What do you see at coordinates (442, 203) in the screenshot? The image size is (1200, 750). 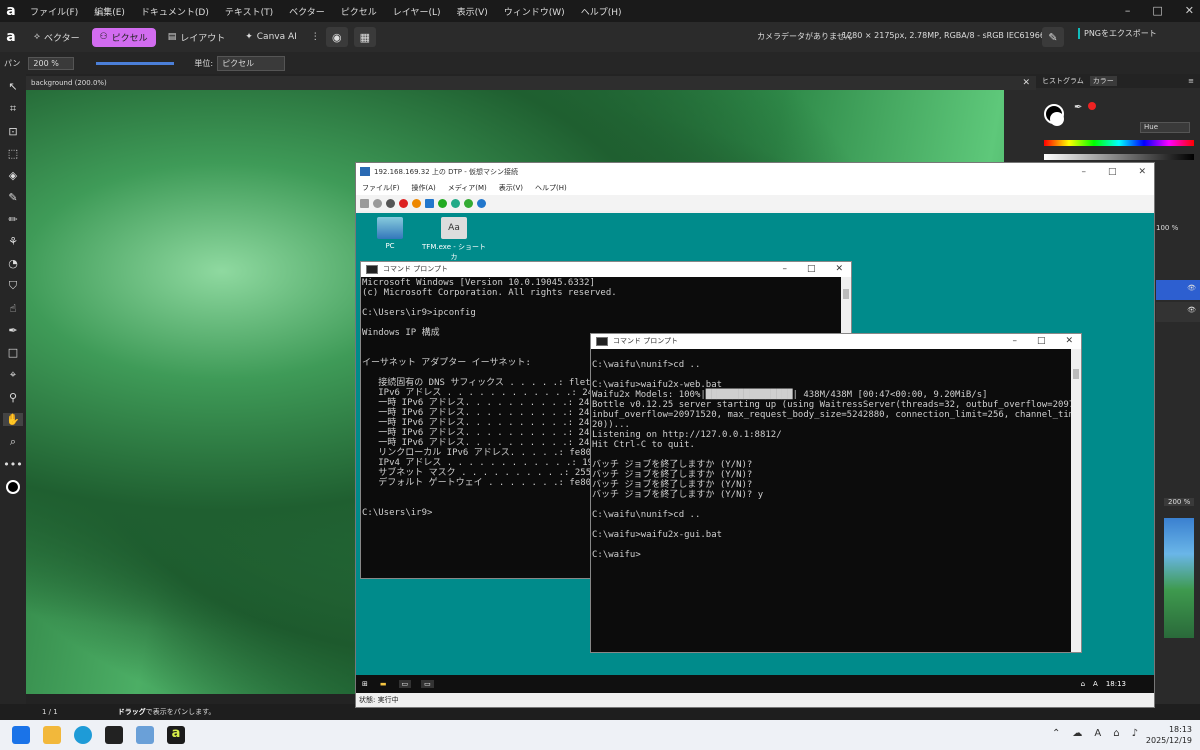 I see `resume-icon` at bounding box center [442, 203].